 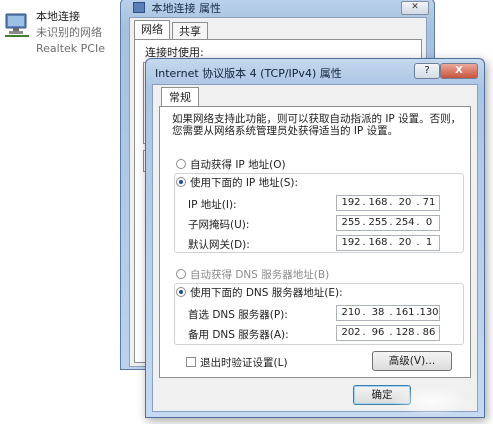 I want to click on network-settings-icon, so click(x=139, y=7).